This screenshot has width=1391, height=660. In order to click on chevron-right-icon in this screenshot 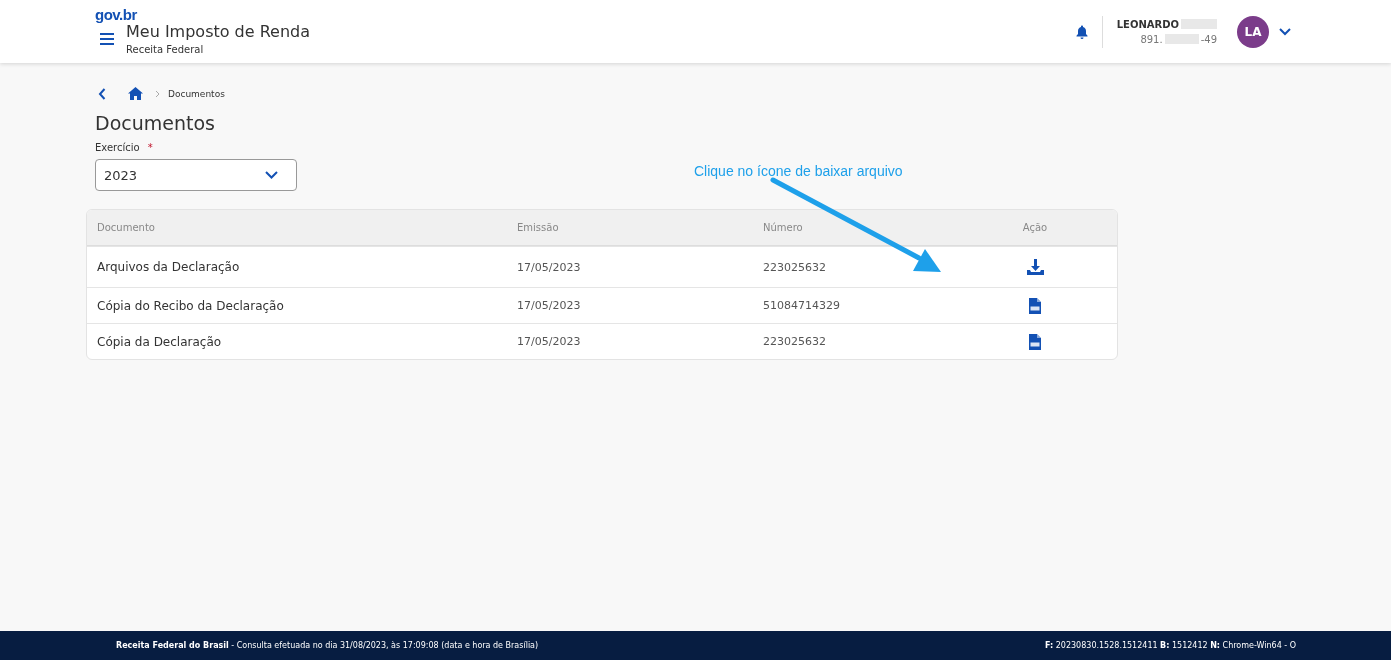, I will do `click(157, 93)`.